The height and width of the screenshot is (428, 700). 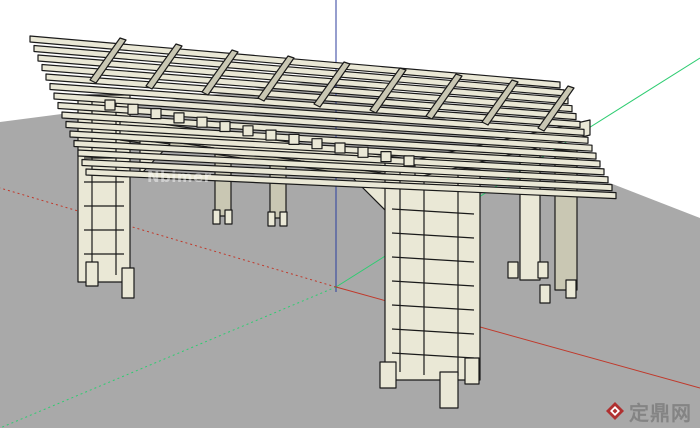 What do you see at coordinates (179, 177) in the screenshot?
I see `watermark-text: Nbimer` at bounding box center [179, 177].